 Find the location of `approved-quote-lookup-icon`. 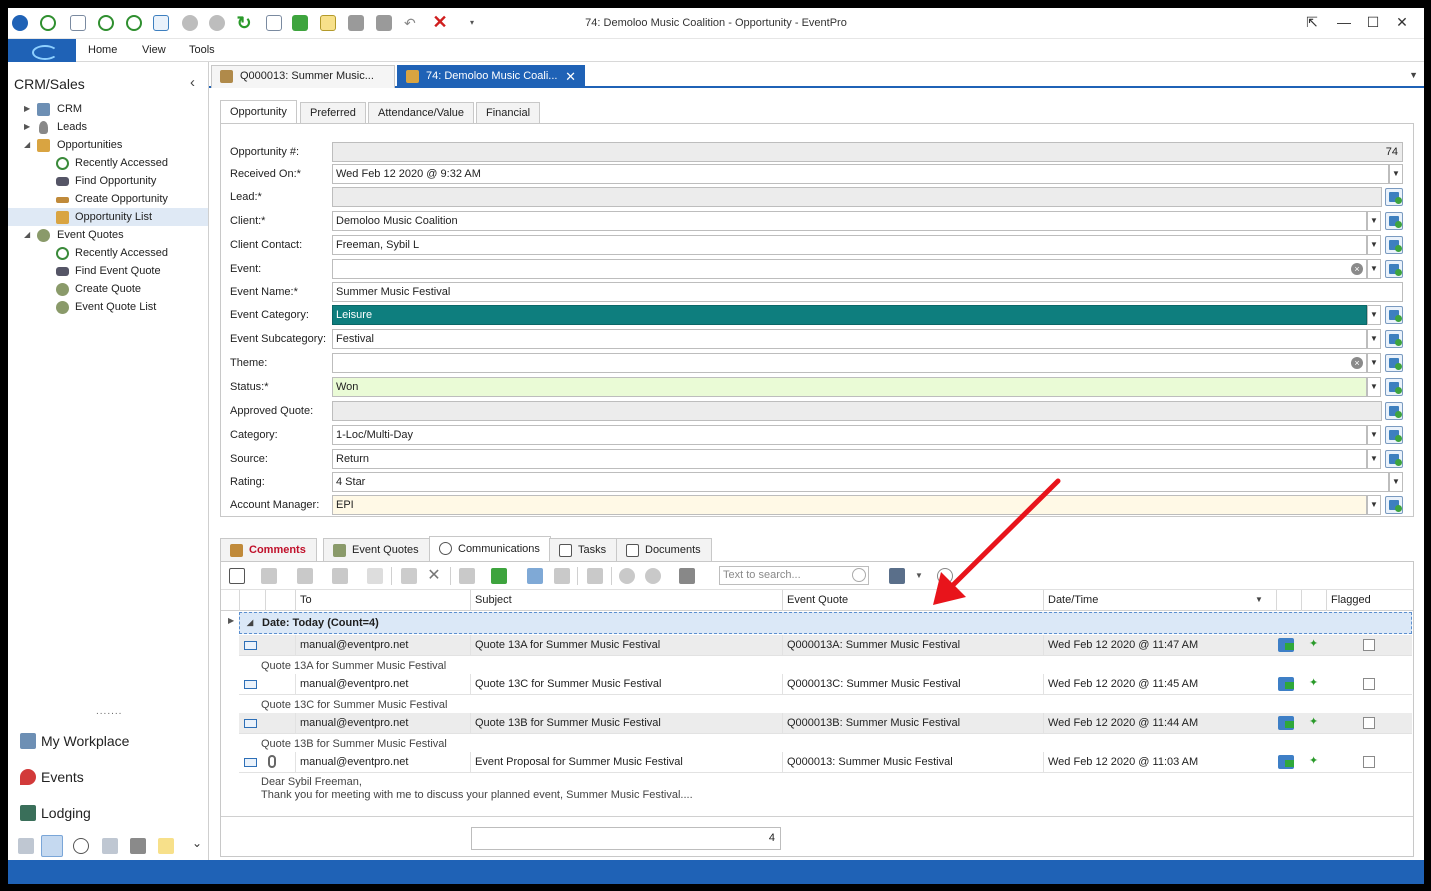

approved-quote-lookup-icon is located at coordinates (1394, 411).